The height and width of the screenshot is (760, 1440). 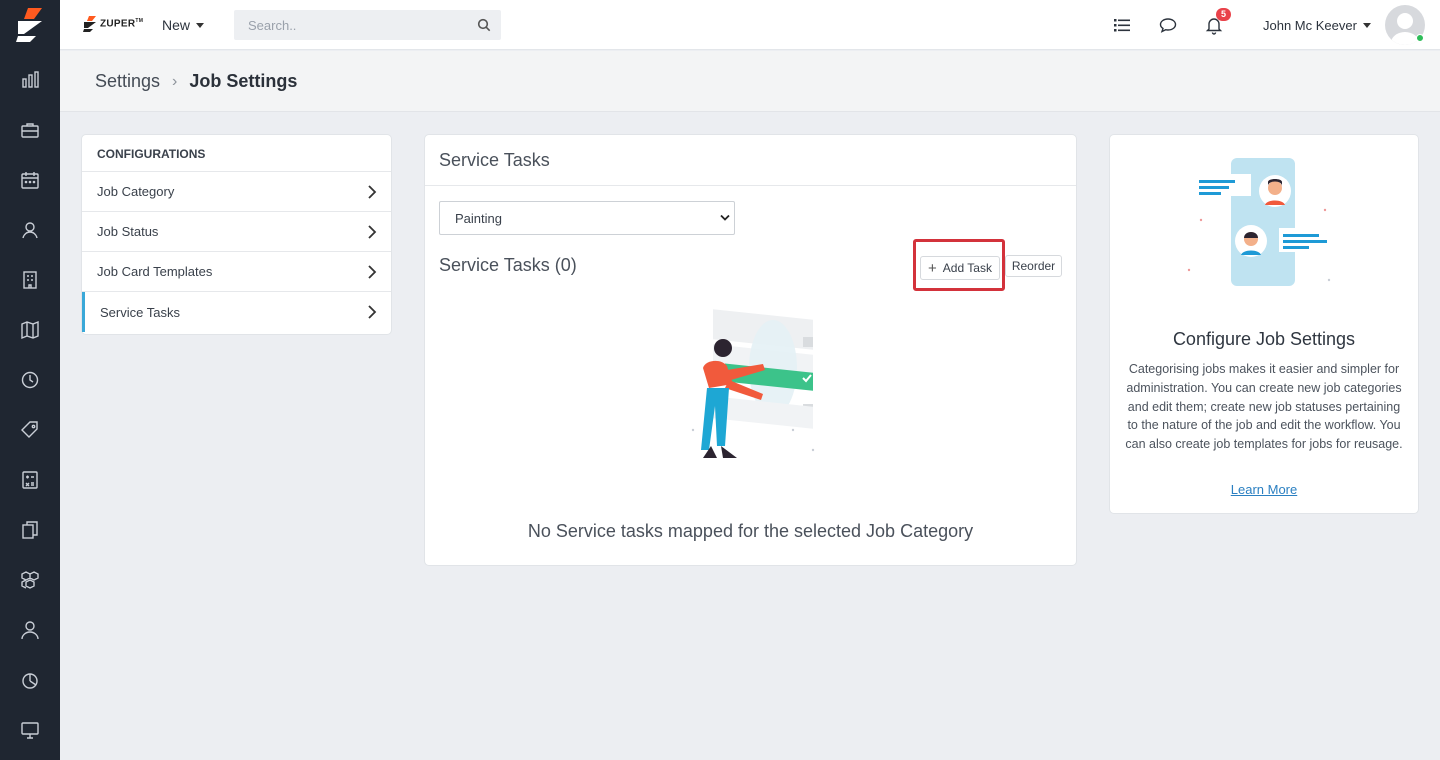 I want to click on config-item-label: Job Category, so click(x=136, y=191).